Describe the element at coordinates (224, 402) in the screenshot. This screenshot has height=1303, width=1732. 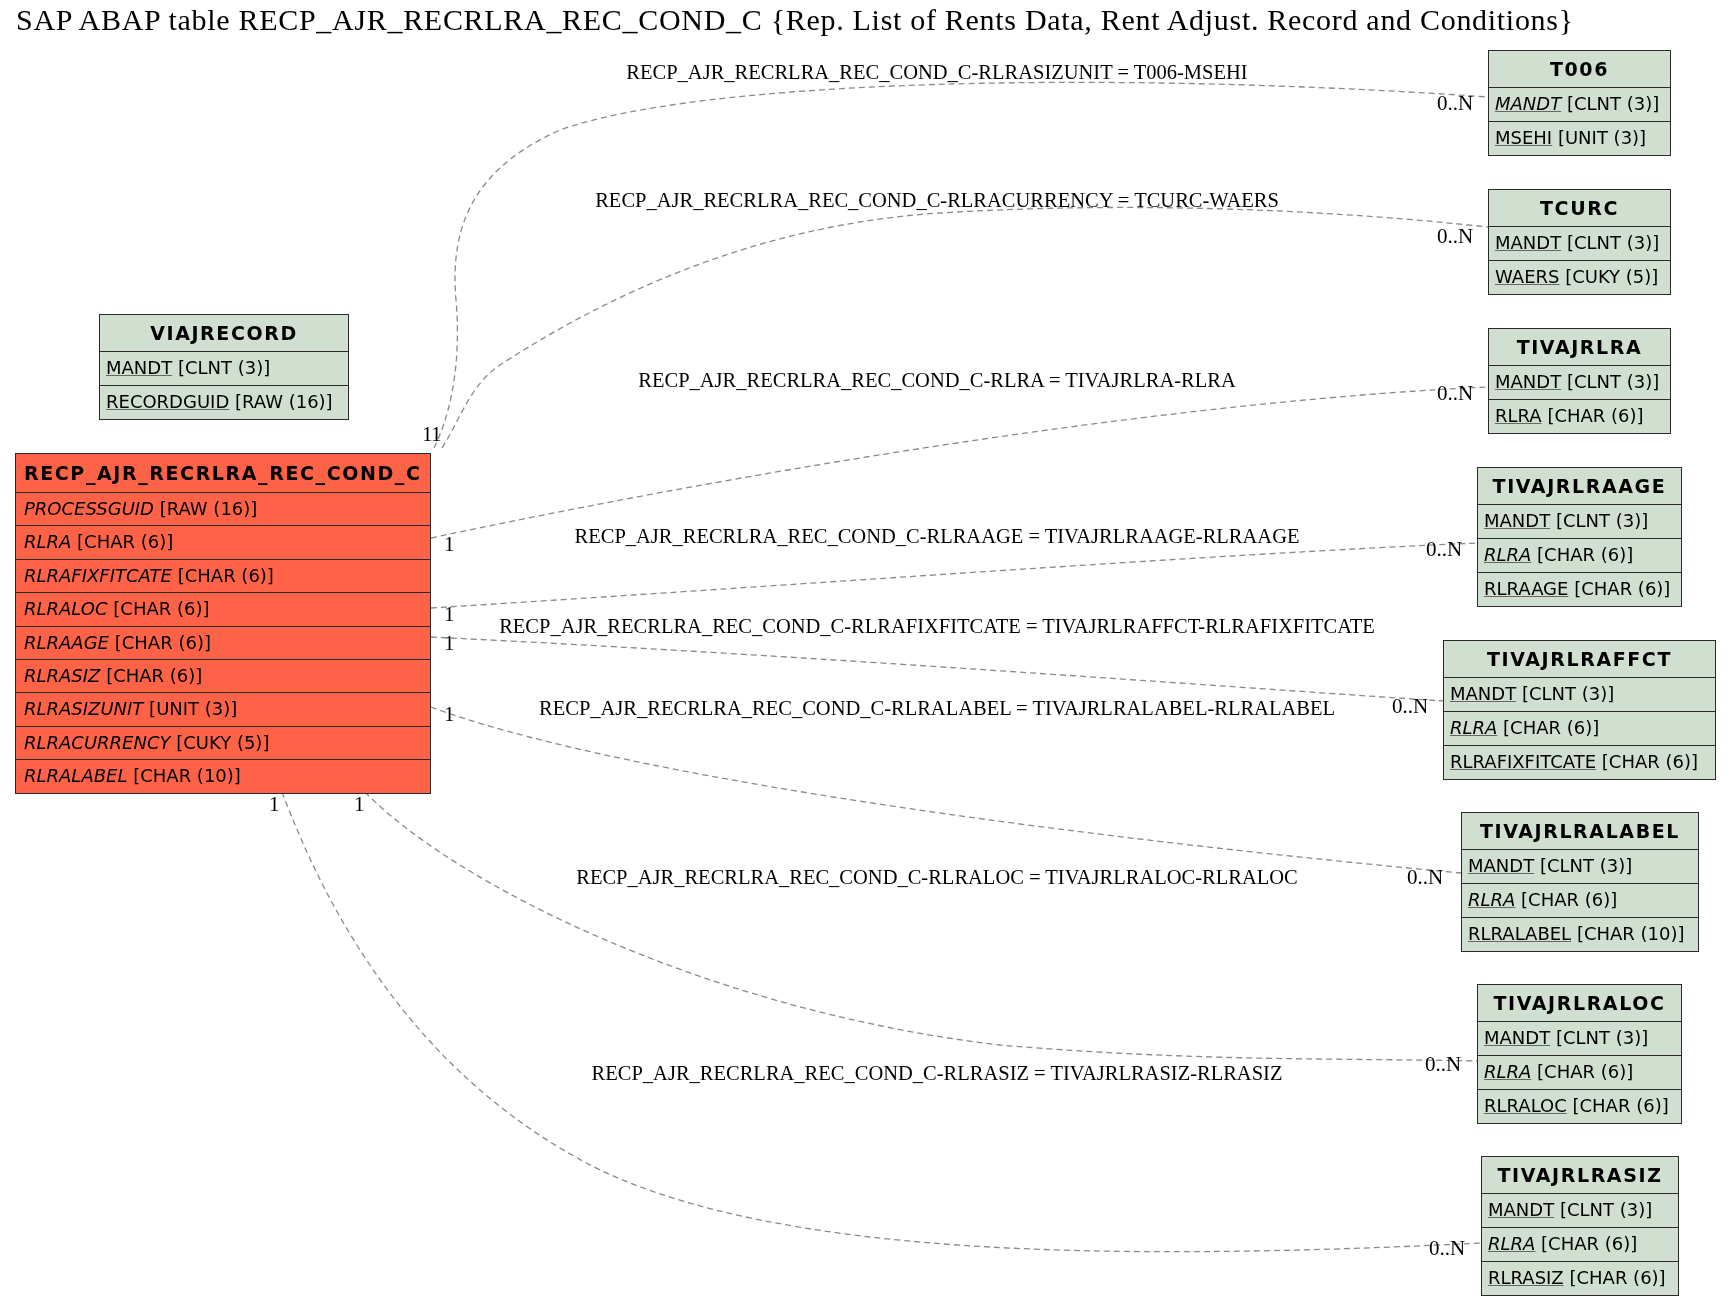
I see `table-field: RECORDGUID [RAW (16)]` at that location.